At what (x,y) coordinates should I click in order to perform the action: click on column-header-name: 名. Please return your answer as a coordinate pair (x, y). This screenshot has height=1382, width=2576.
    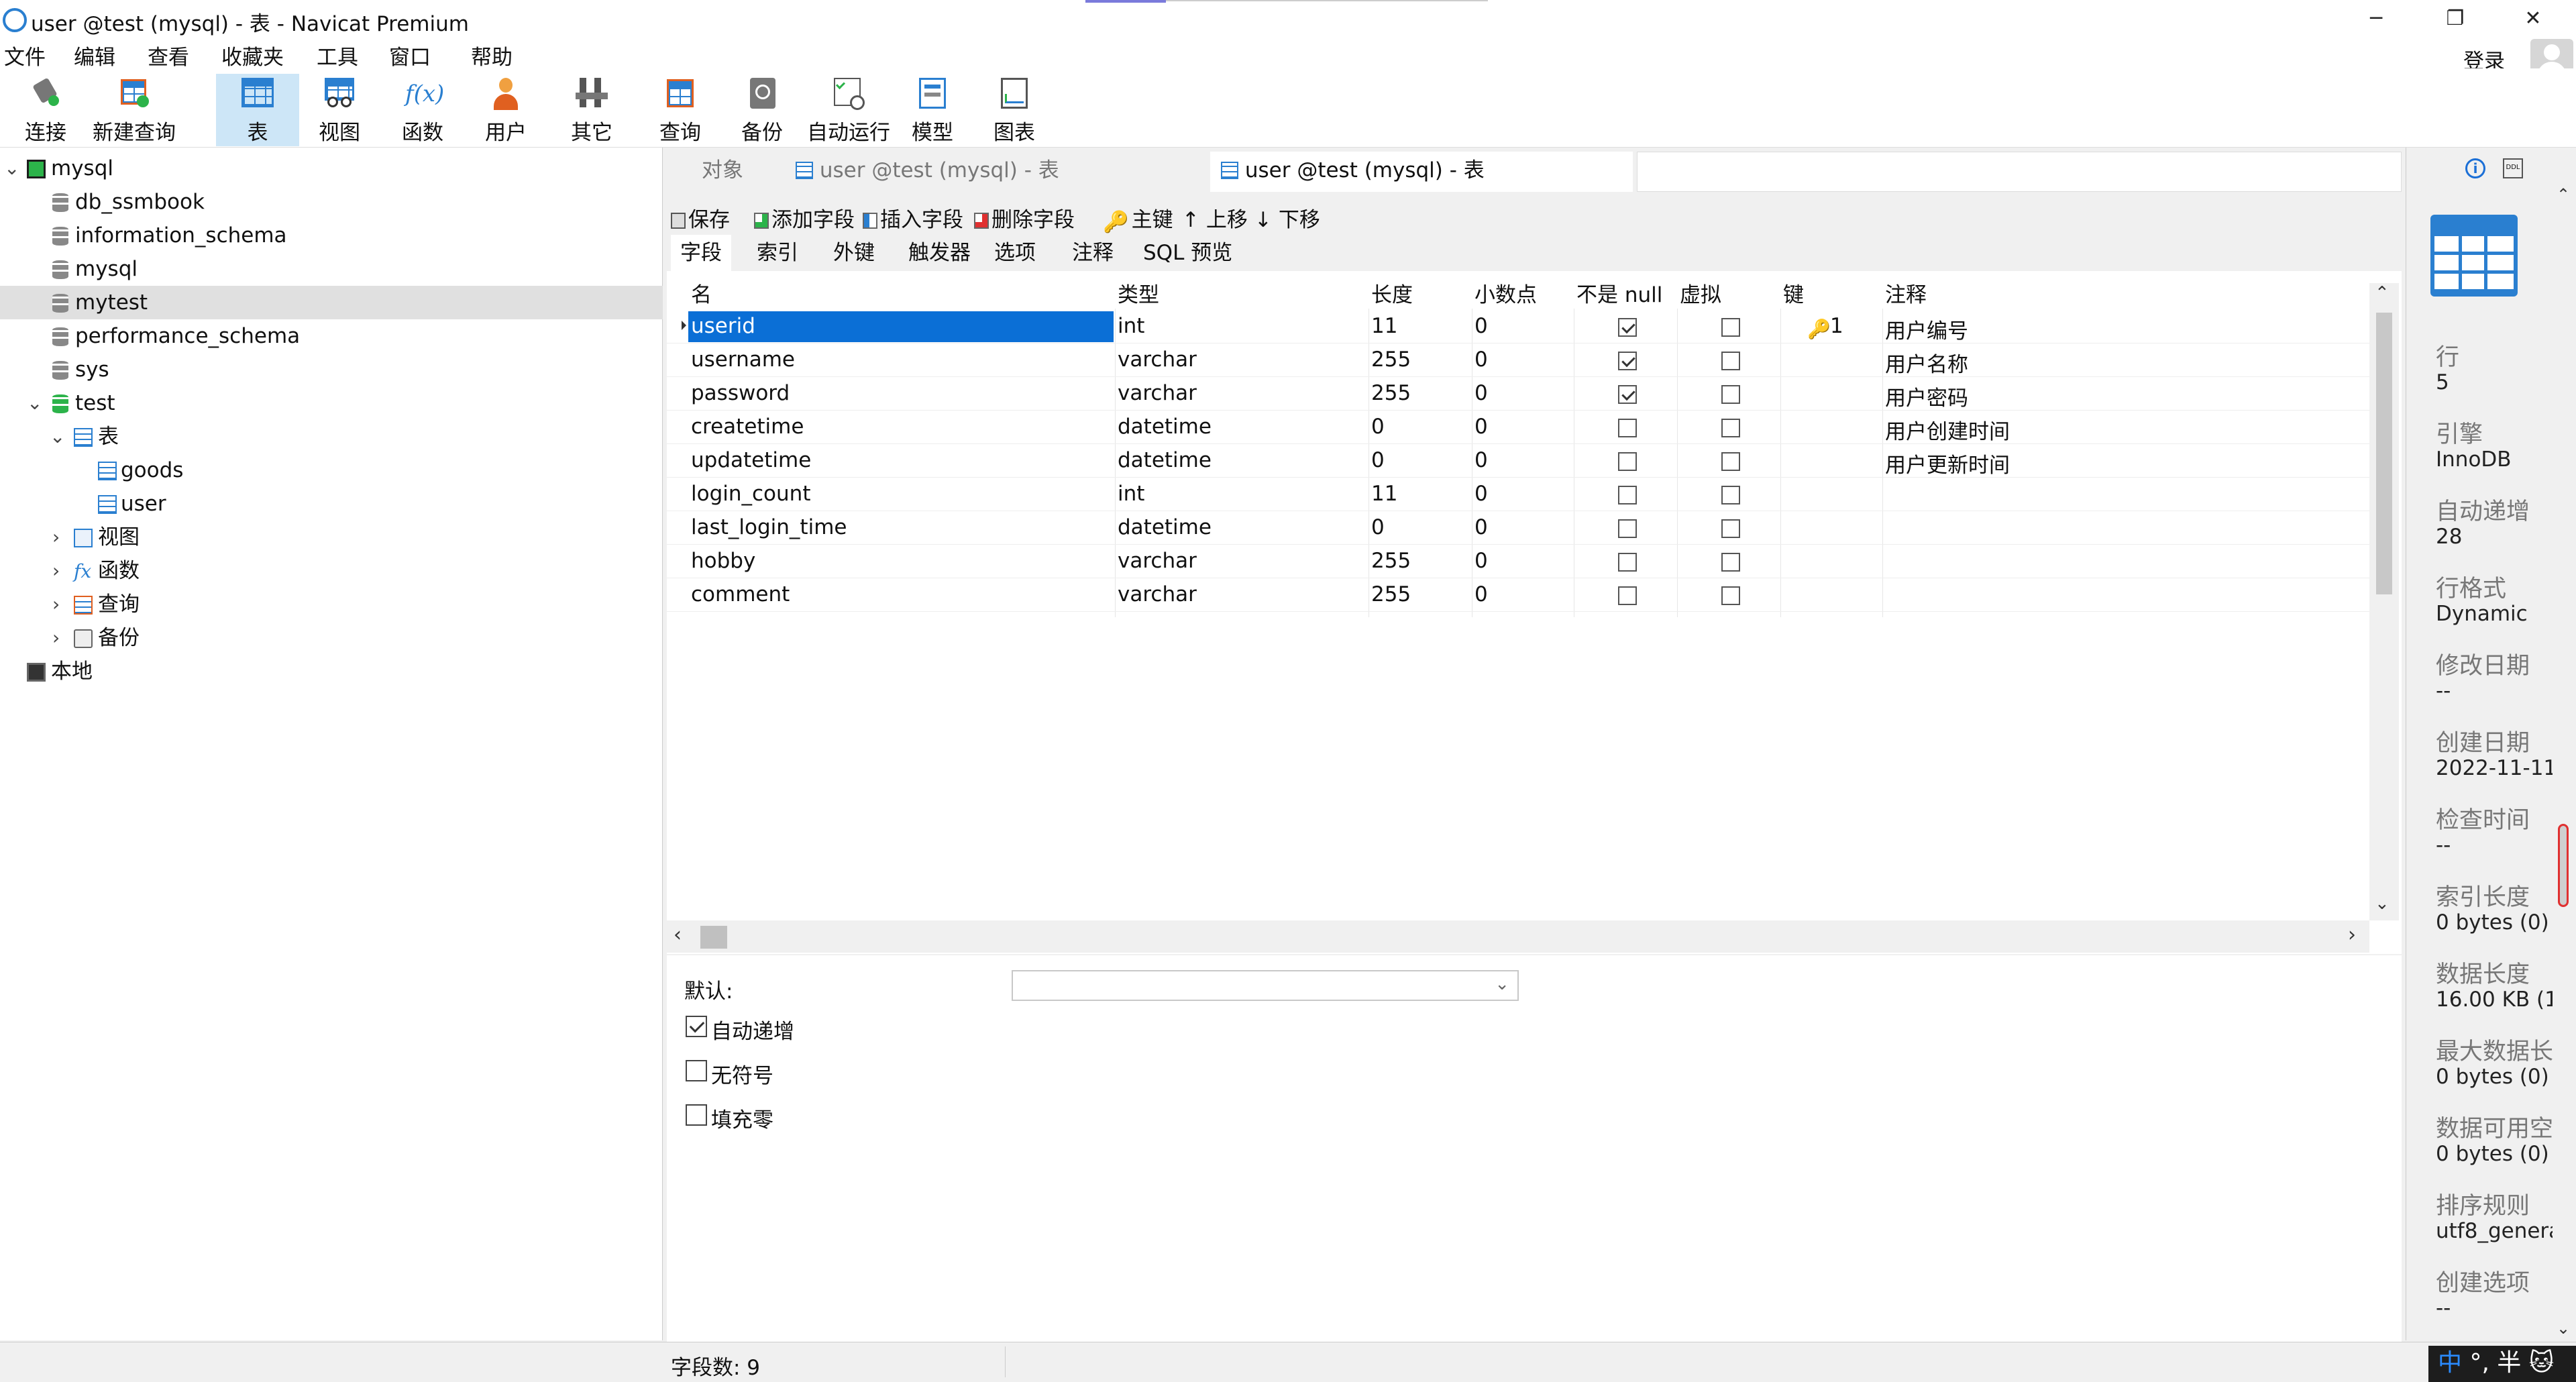
    Looking at the image, I should click on (701, 293).